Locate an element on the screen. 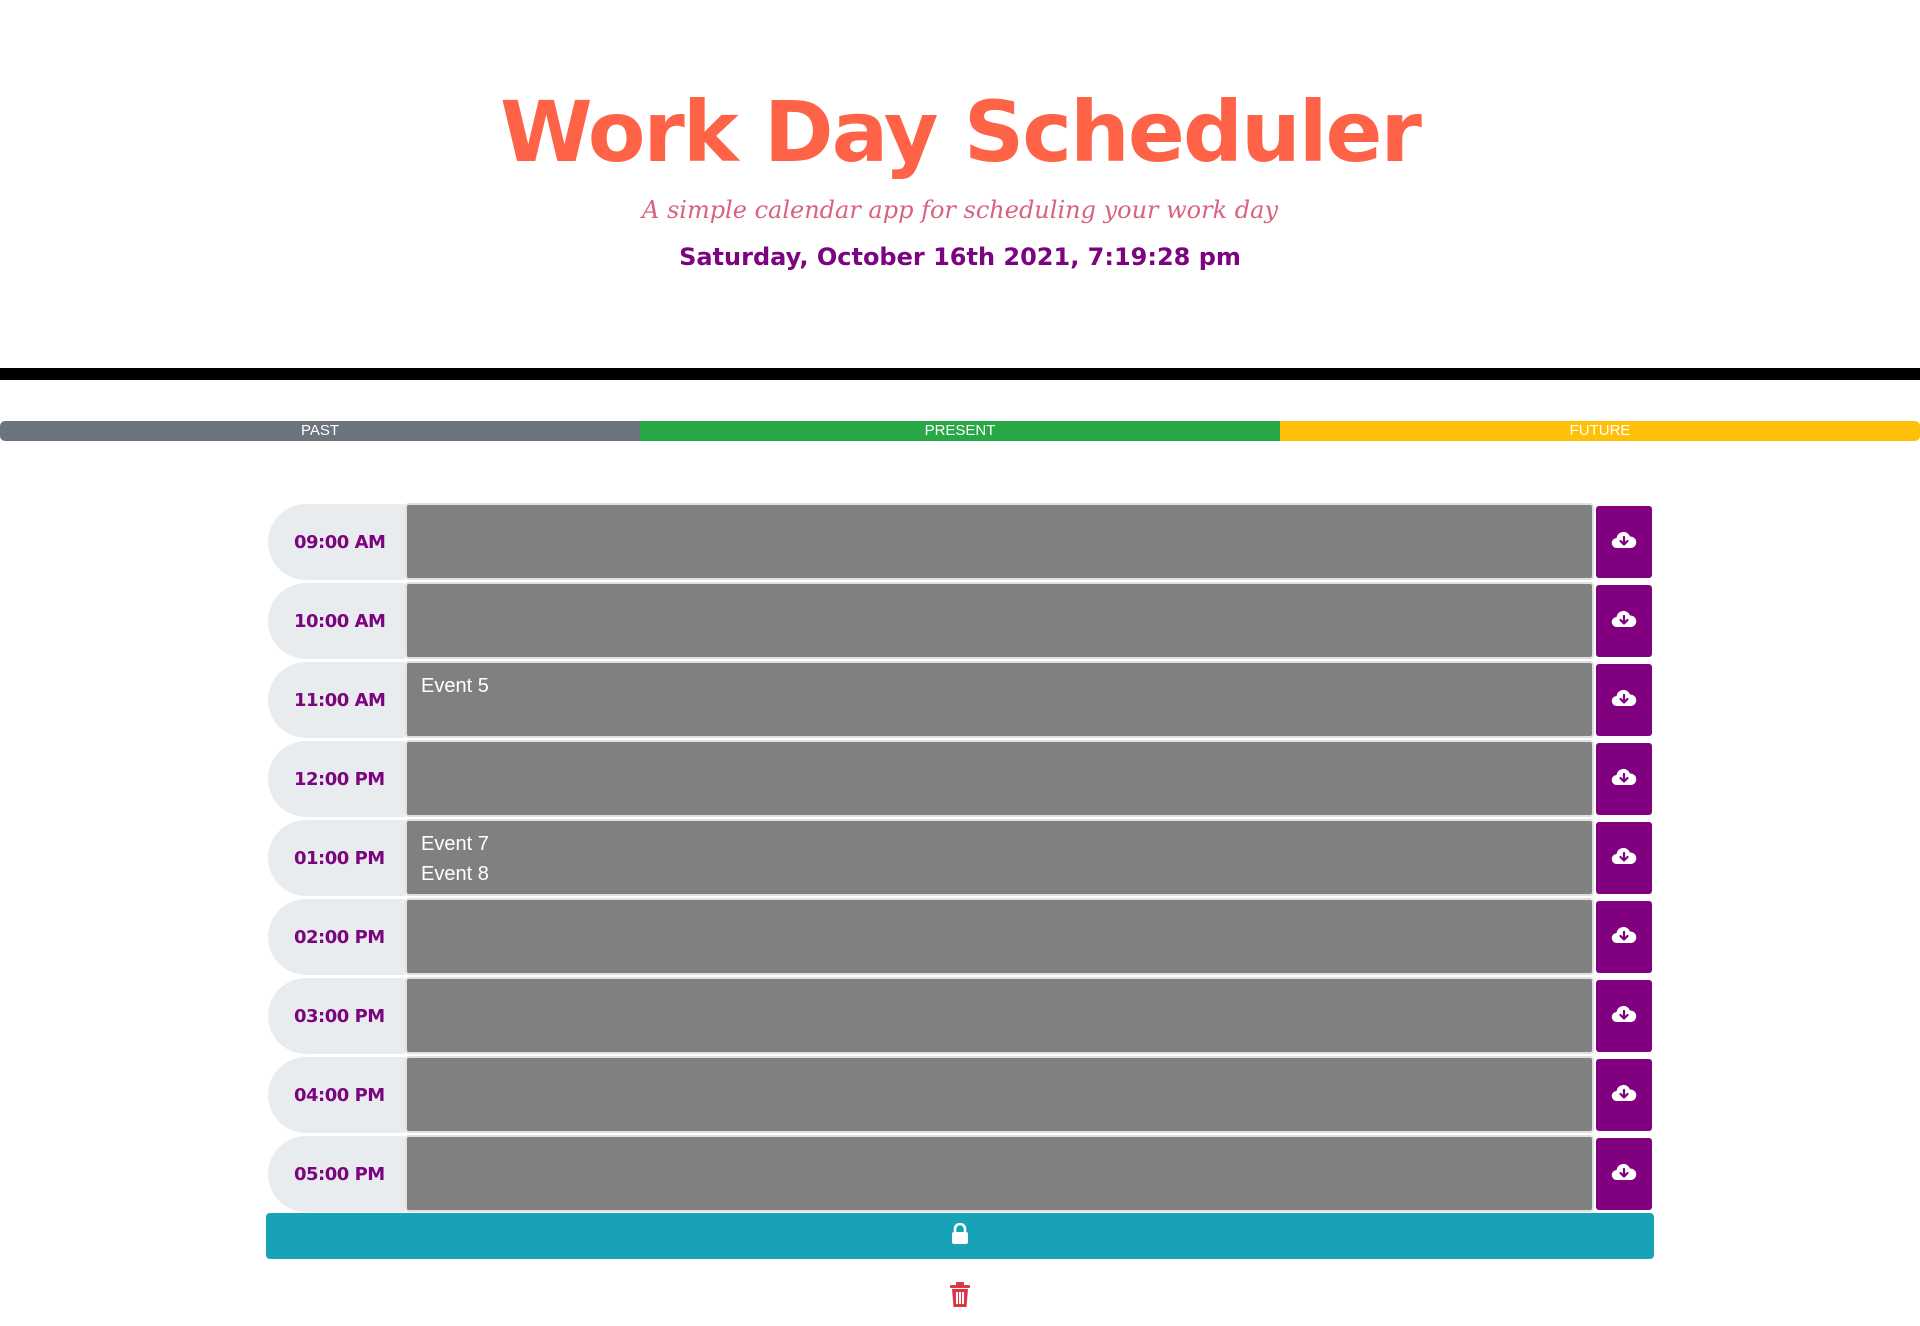  lock-icon is located at coordinates (960, 1236).